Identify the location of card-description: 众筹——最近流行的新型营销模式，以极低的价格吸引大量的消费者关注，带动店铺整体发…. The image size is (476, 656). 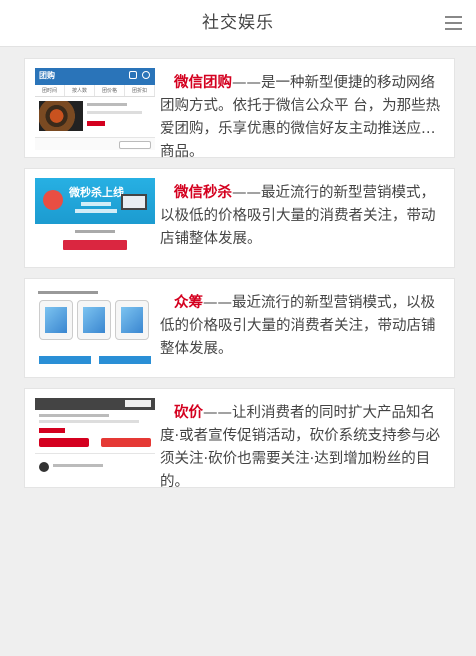
(303, 326).